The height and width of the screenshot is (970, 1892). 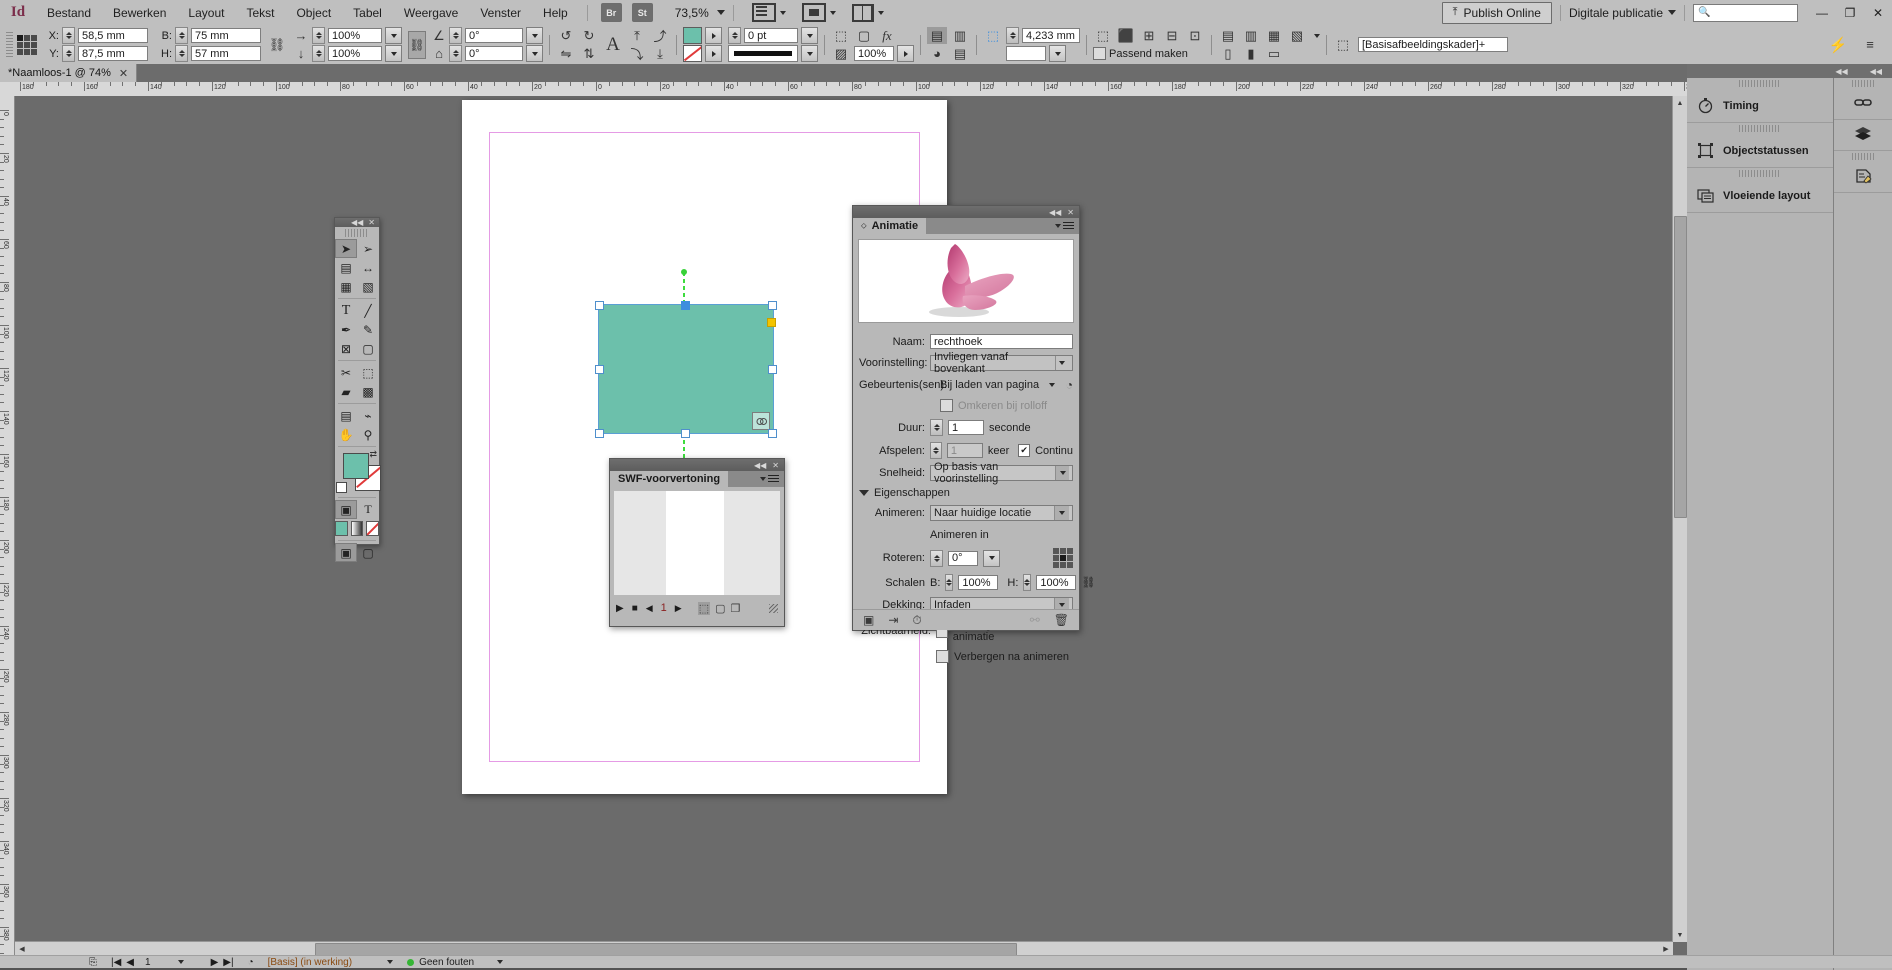 I want to click on menu-item-bewerken: Bewerken, so click(x=139, y=13).